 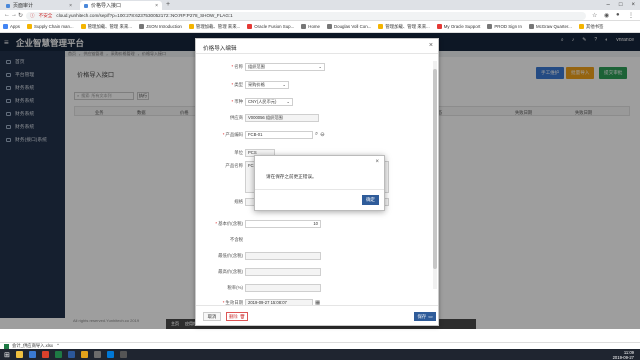 I want to click on bookmark-item: Apps, so click(x=11, y=27).